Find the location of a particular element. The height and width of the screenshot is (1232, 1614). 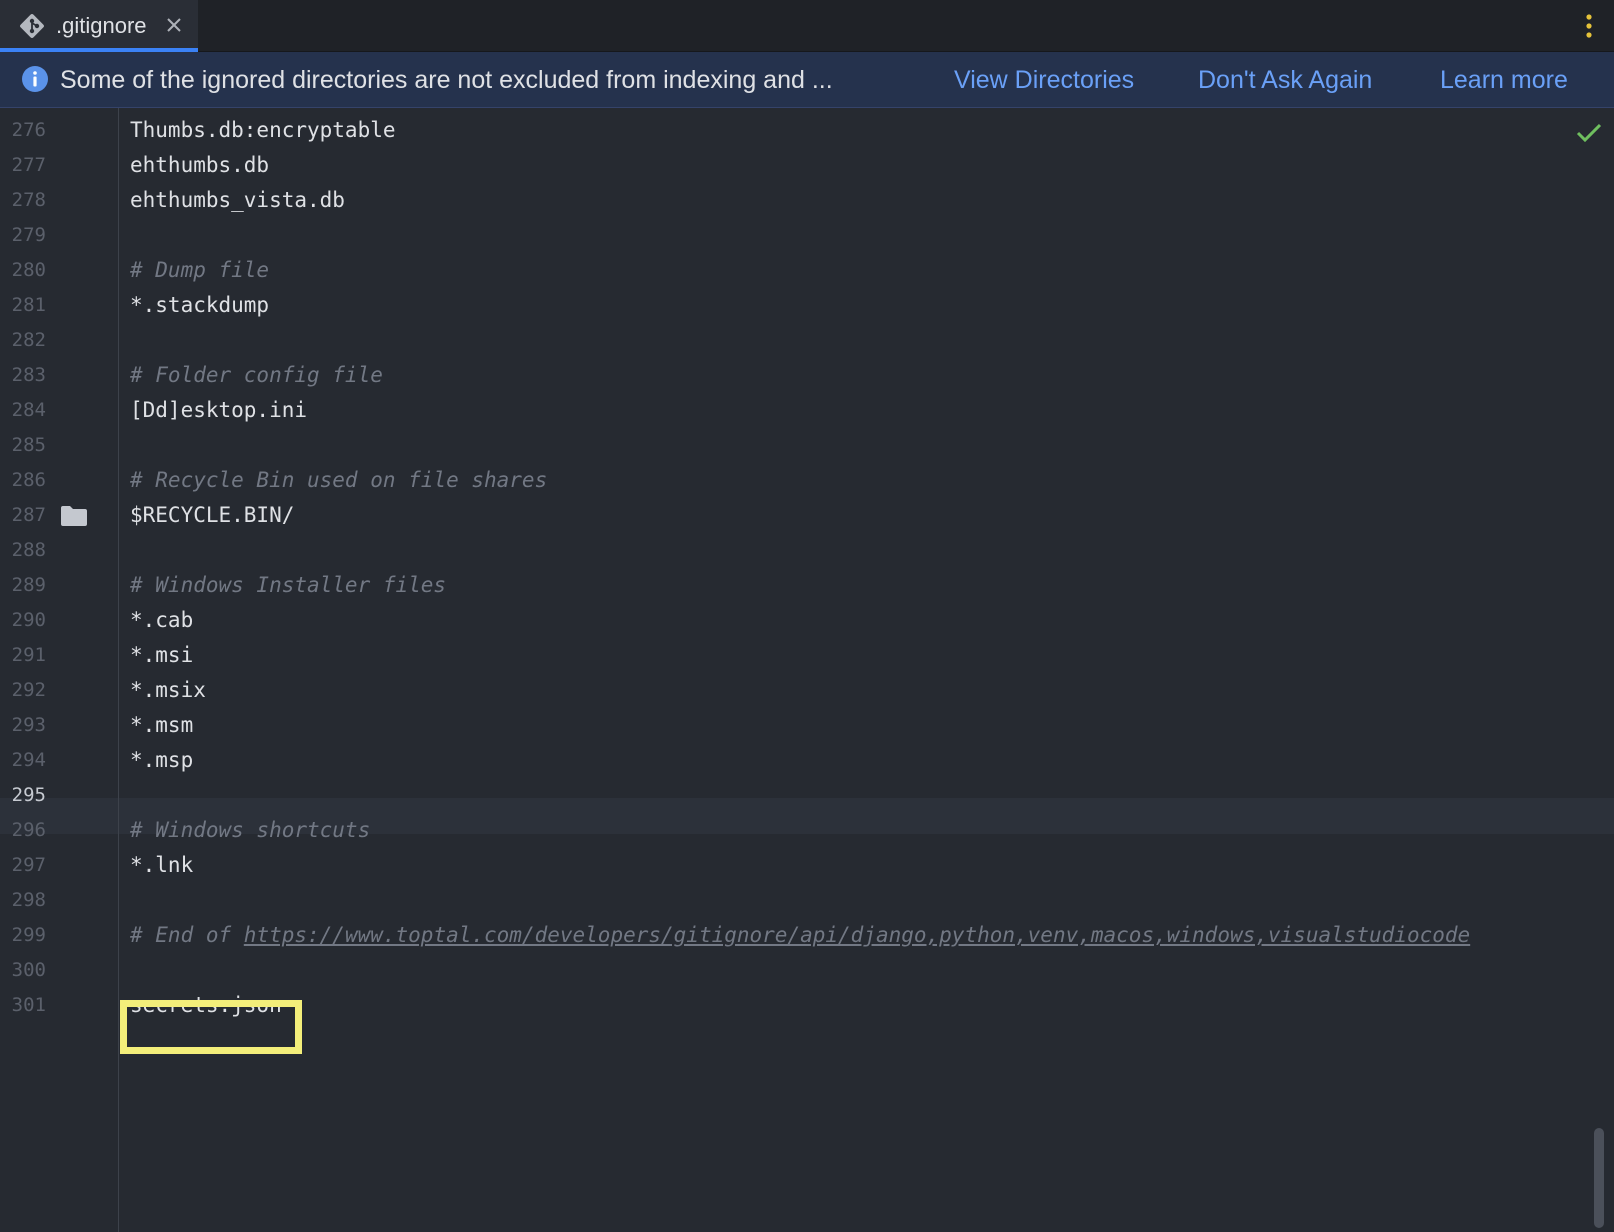

code-text: ehthumbs_vista.db is located at coordinates (237, 200).